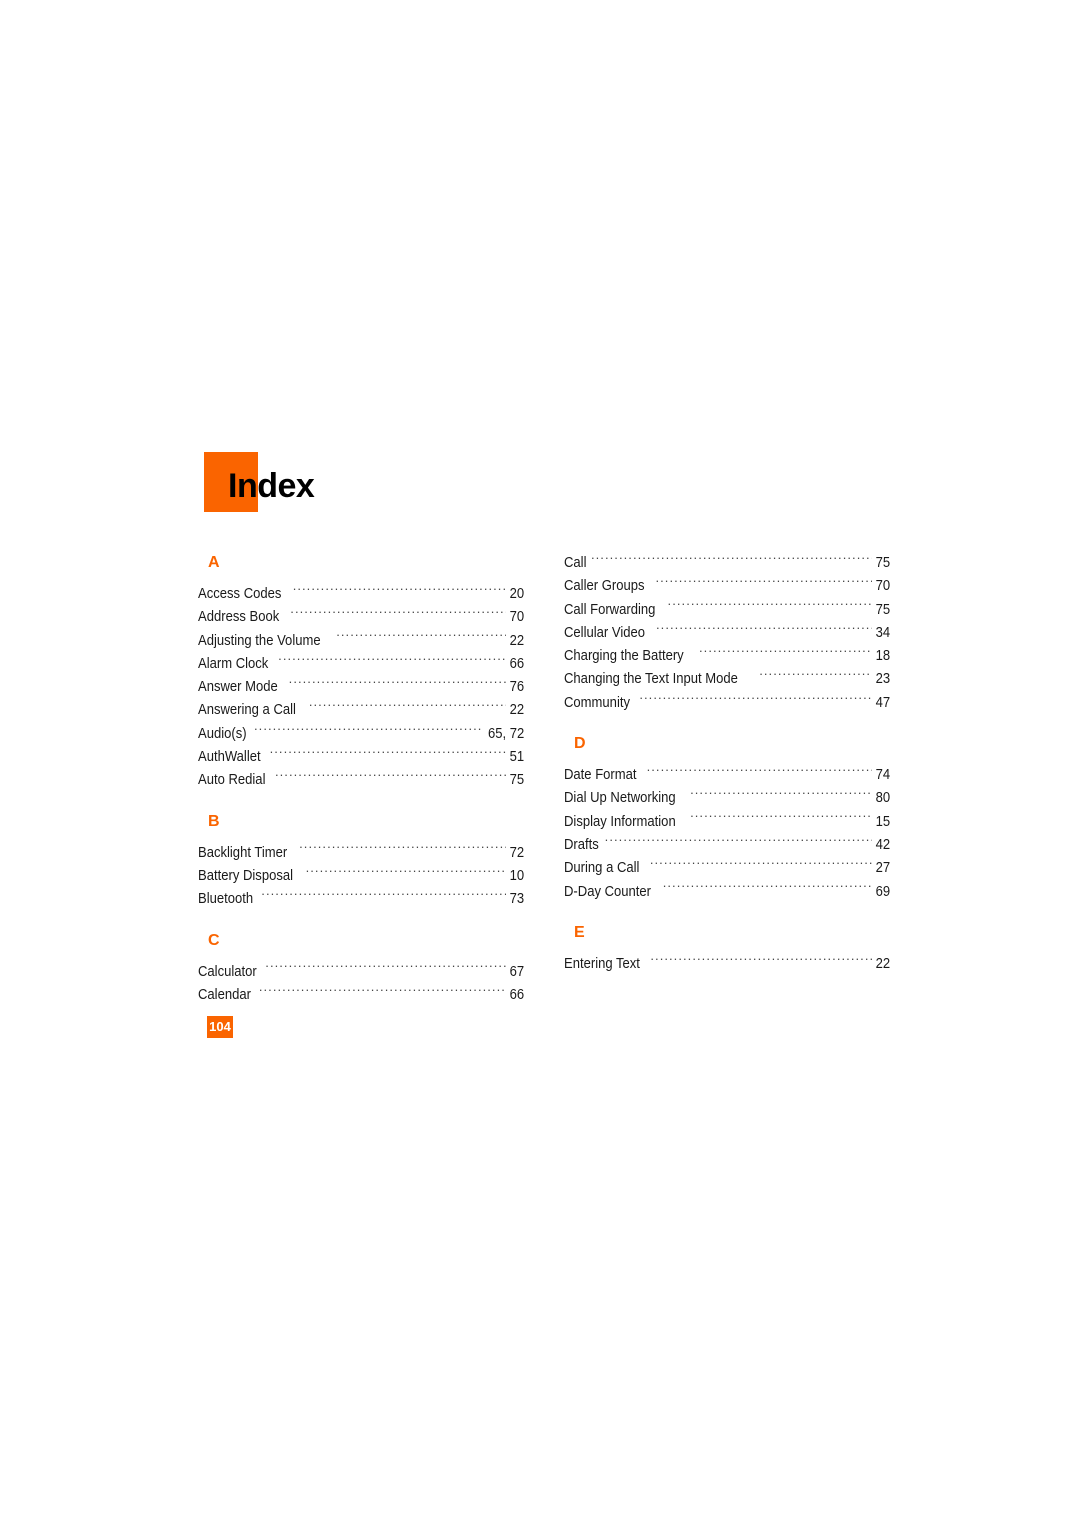 The width and height of the screenshot is (1080, 1527). I want to click on index-entry-label: Charging the Battery, so click(624, 656).